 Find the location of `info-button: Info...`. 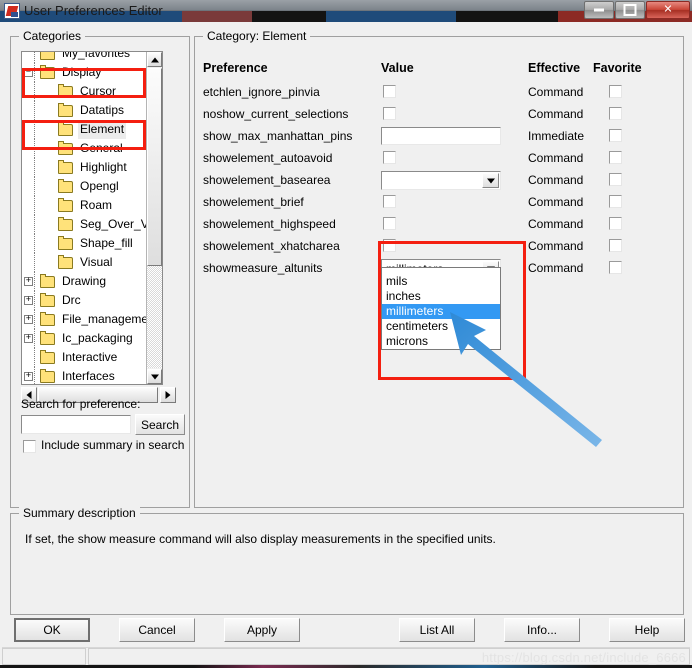

info-button: Info... is located at coordinates (542, 630).